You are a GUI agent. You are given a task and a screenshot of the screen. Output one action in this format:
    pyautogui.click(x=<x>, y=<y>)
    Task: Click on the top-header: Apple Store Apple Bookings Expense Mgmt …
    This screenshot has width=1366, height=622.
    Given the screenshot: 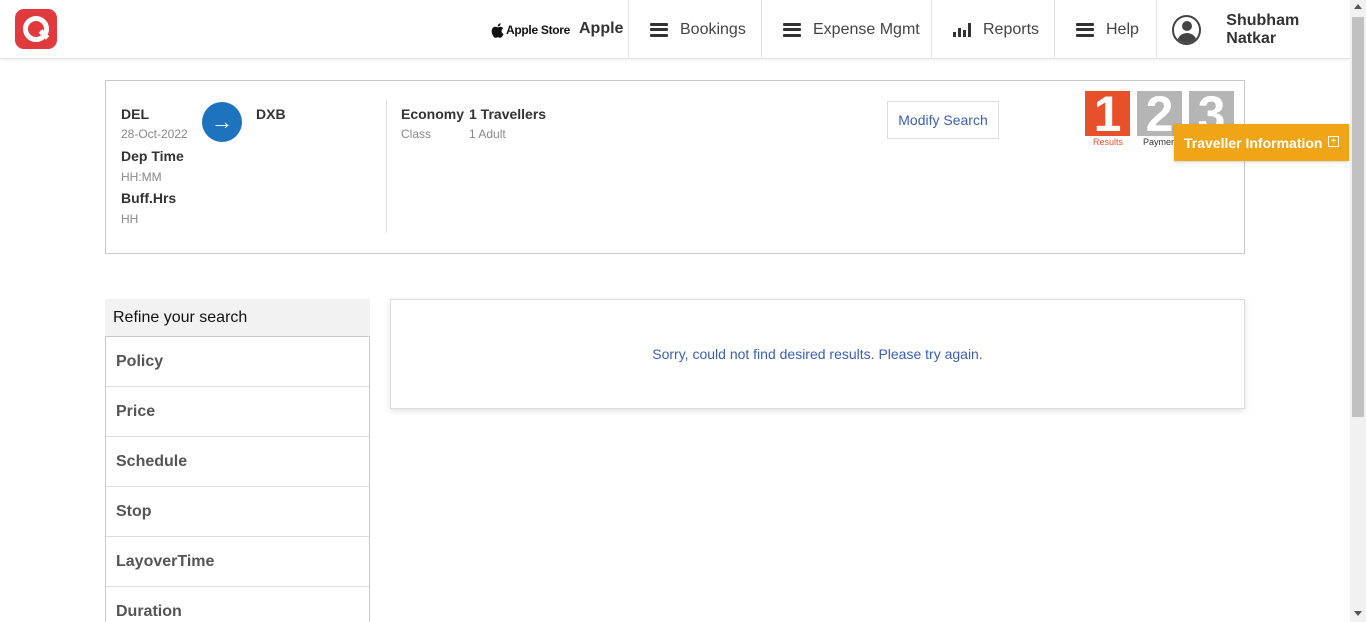 What is the action you would take?
    pyautogui.click(x=675, y=29)
    